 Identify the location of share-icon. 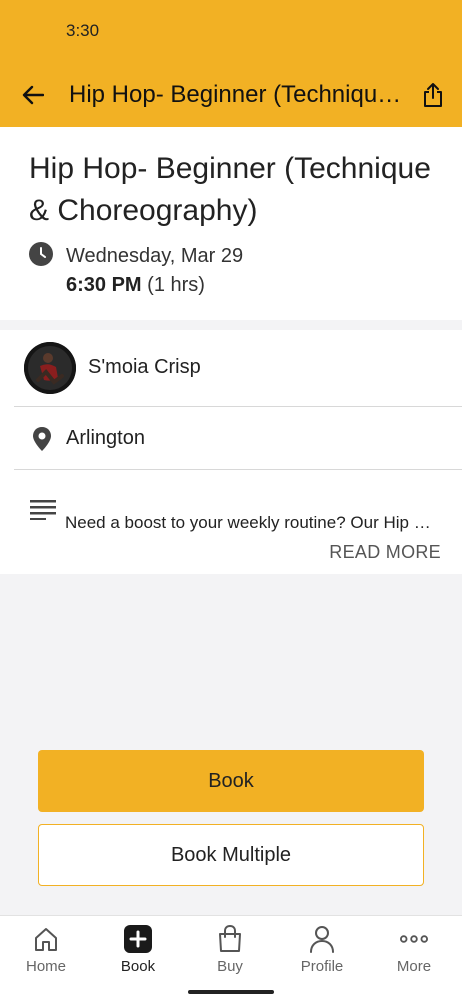
(433, 95).